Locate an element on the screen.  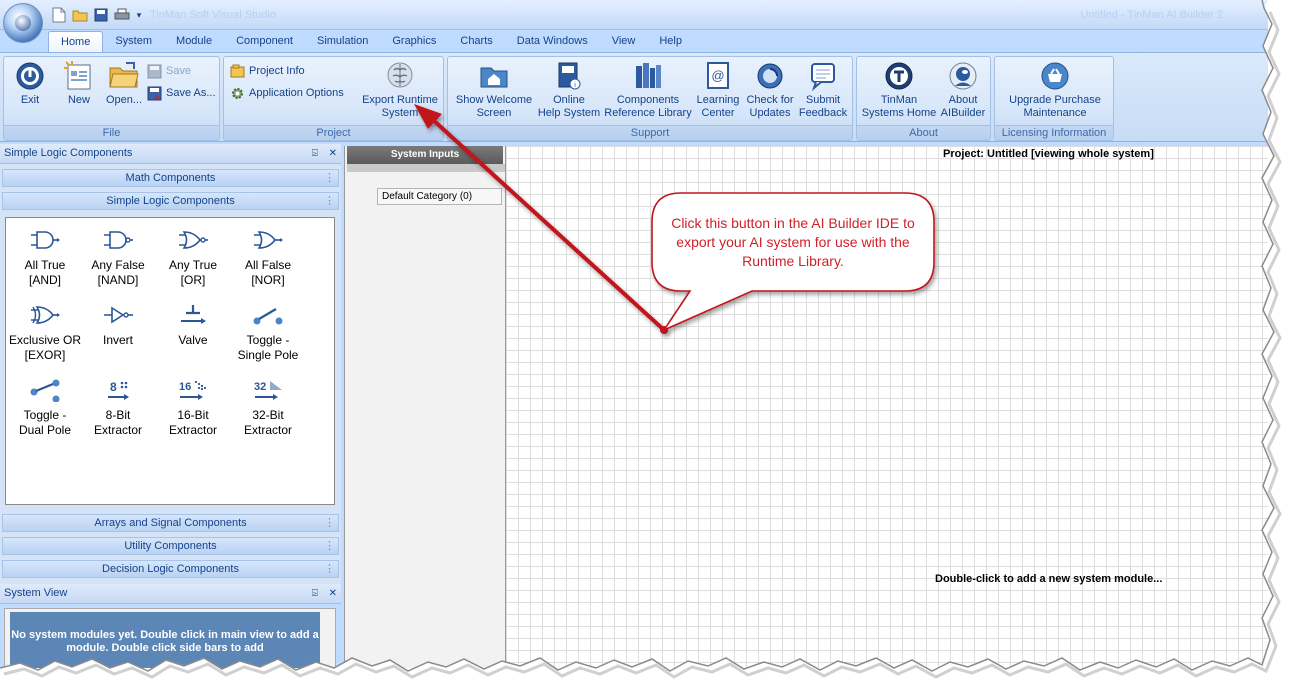
component-label: 16-Bit is located at coordinates (193, 415).